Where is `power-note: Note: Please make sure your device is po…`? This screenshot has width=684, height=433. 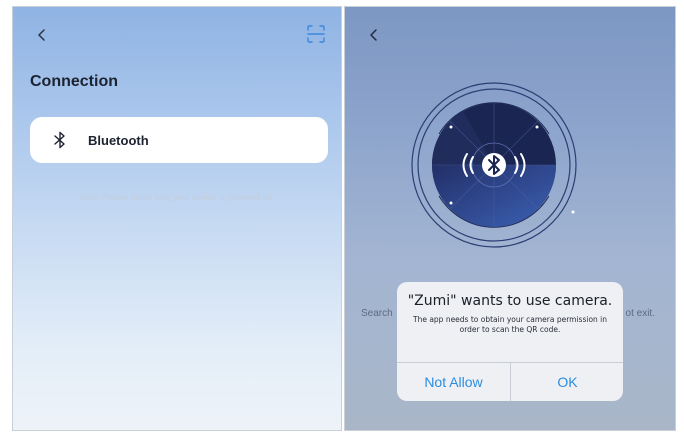 power-note: Note: Please make sure your device is po… is located at coordinates (177, 197).